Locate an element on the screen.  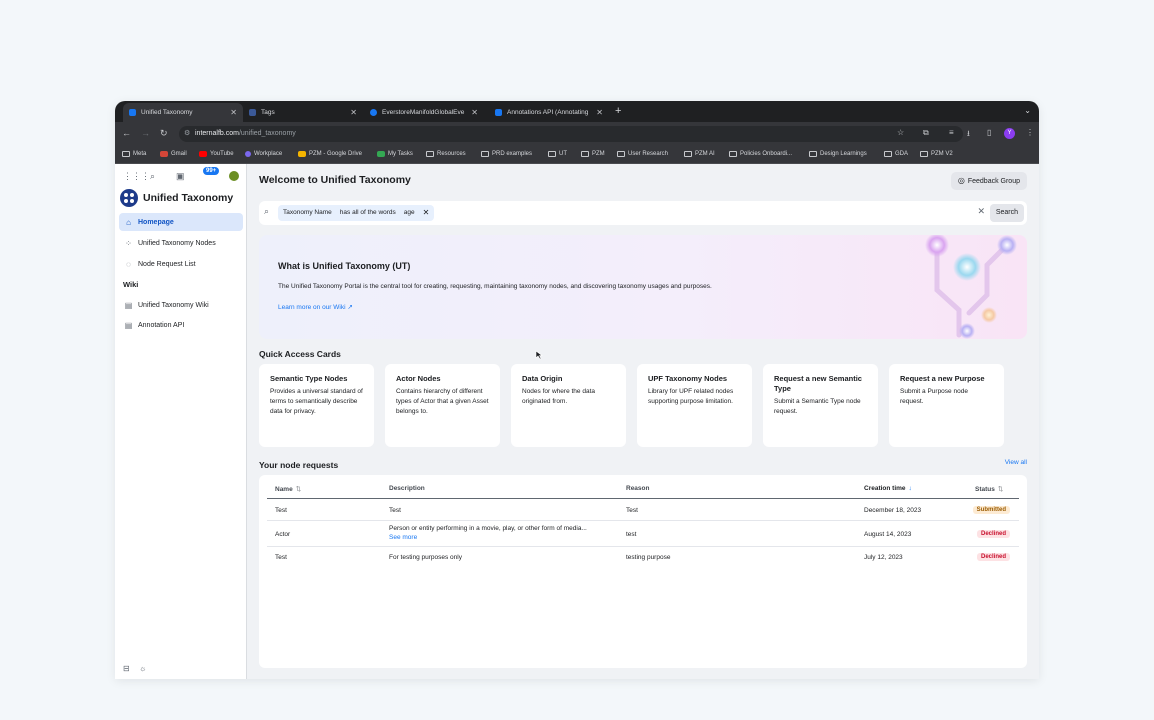
app-grid-icon: ⋮⋮⋮ is located at coordinates (136, 176).